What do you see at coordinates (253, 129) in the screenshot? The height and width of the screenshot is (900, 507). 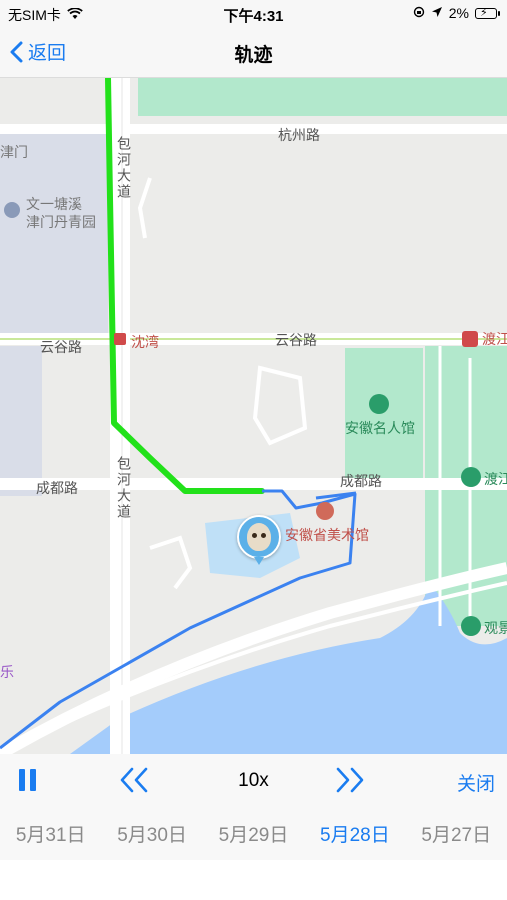 I see `road` at bounding box center [253, 129].